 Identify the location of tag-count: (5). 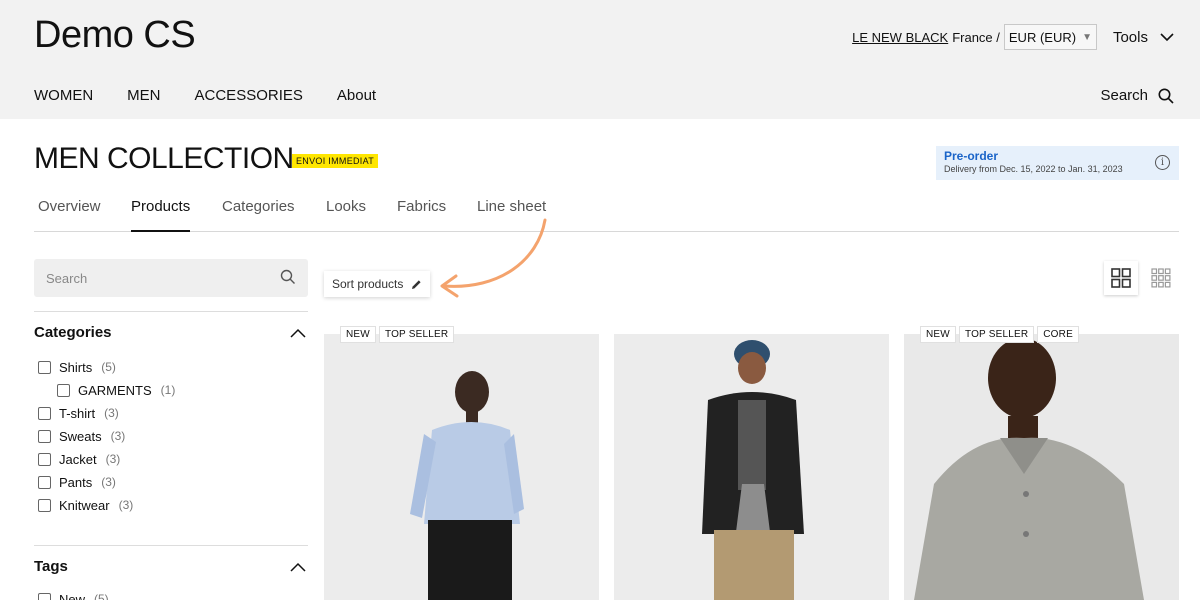
(101, 596).